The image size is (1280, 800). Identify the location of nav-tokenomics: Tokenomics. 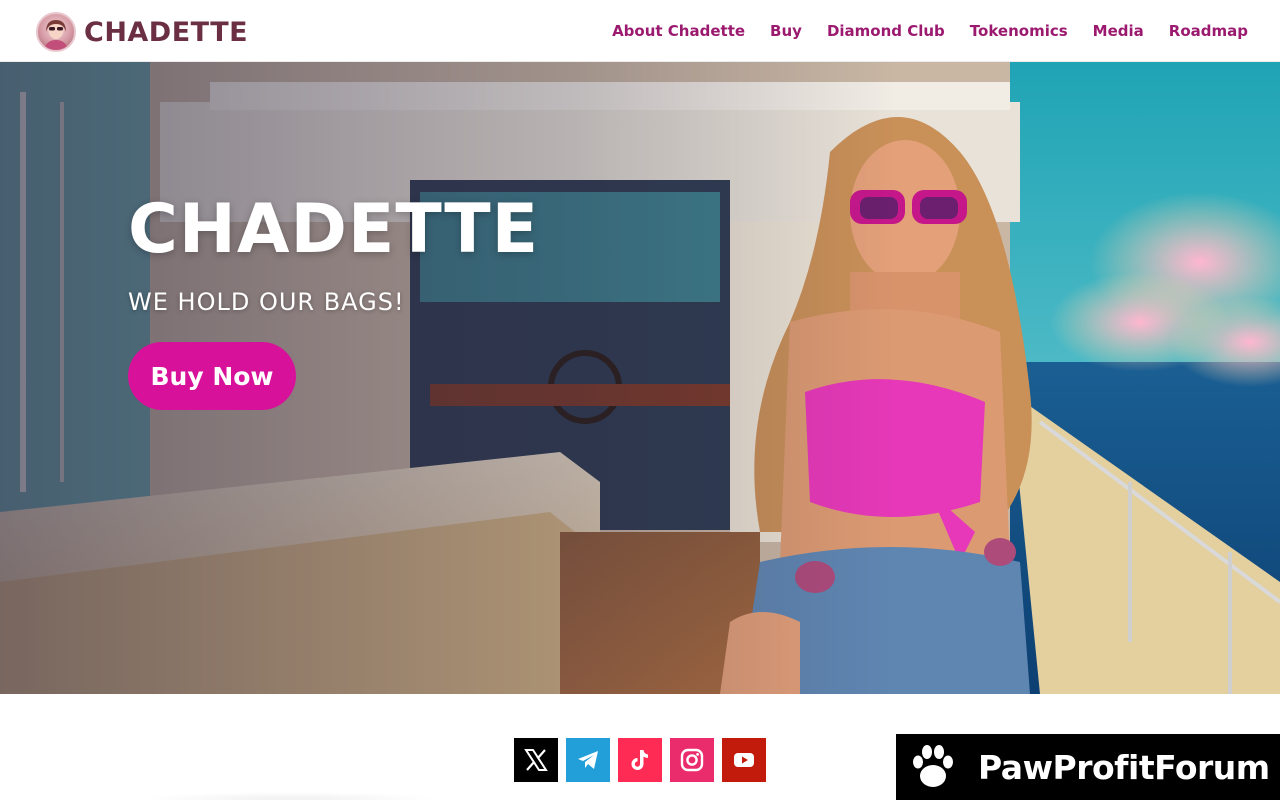
(1019, 31).